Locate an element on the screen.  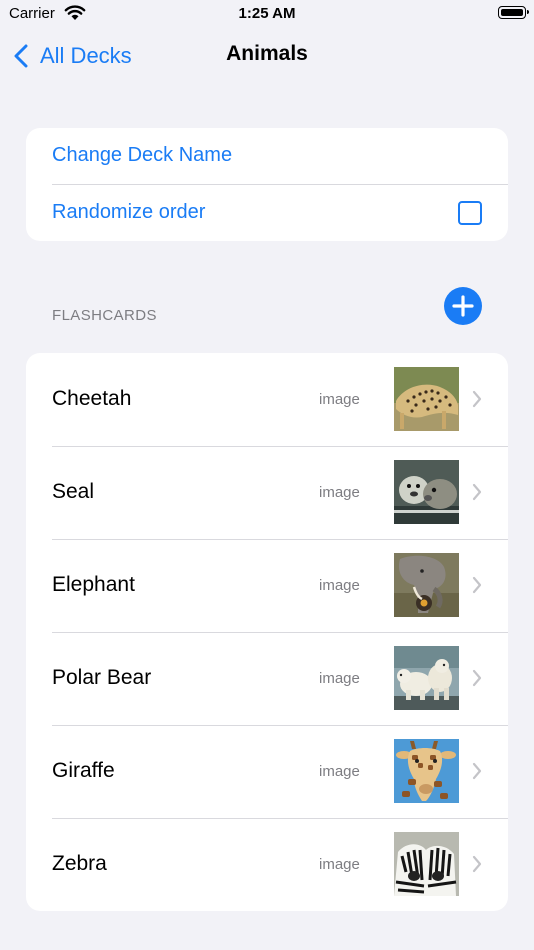
flashcard-row: Elephant image is located at coordinates (267, 585).